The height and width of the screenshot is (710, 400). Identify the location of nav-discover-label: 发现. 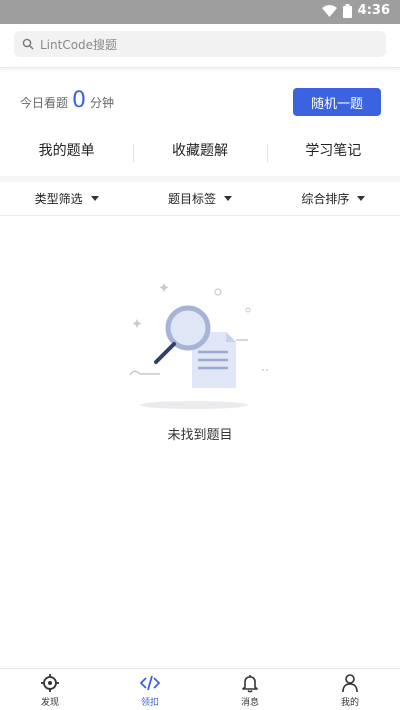
(49, 703).